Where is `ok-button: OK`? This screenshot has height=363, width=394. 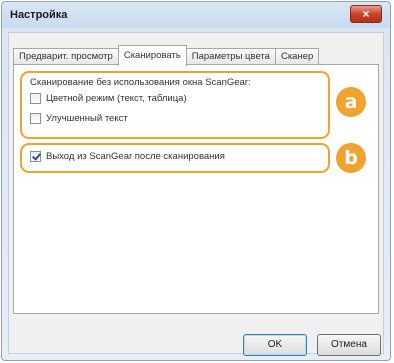 ok-button: OK is located at coordinates (275, 345).